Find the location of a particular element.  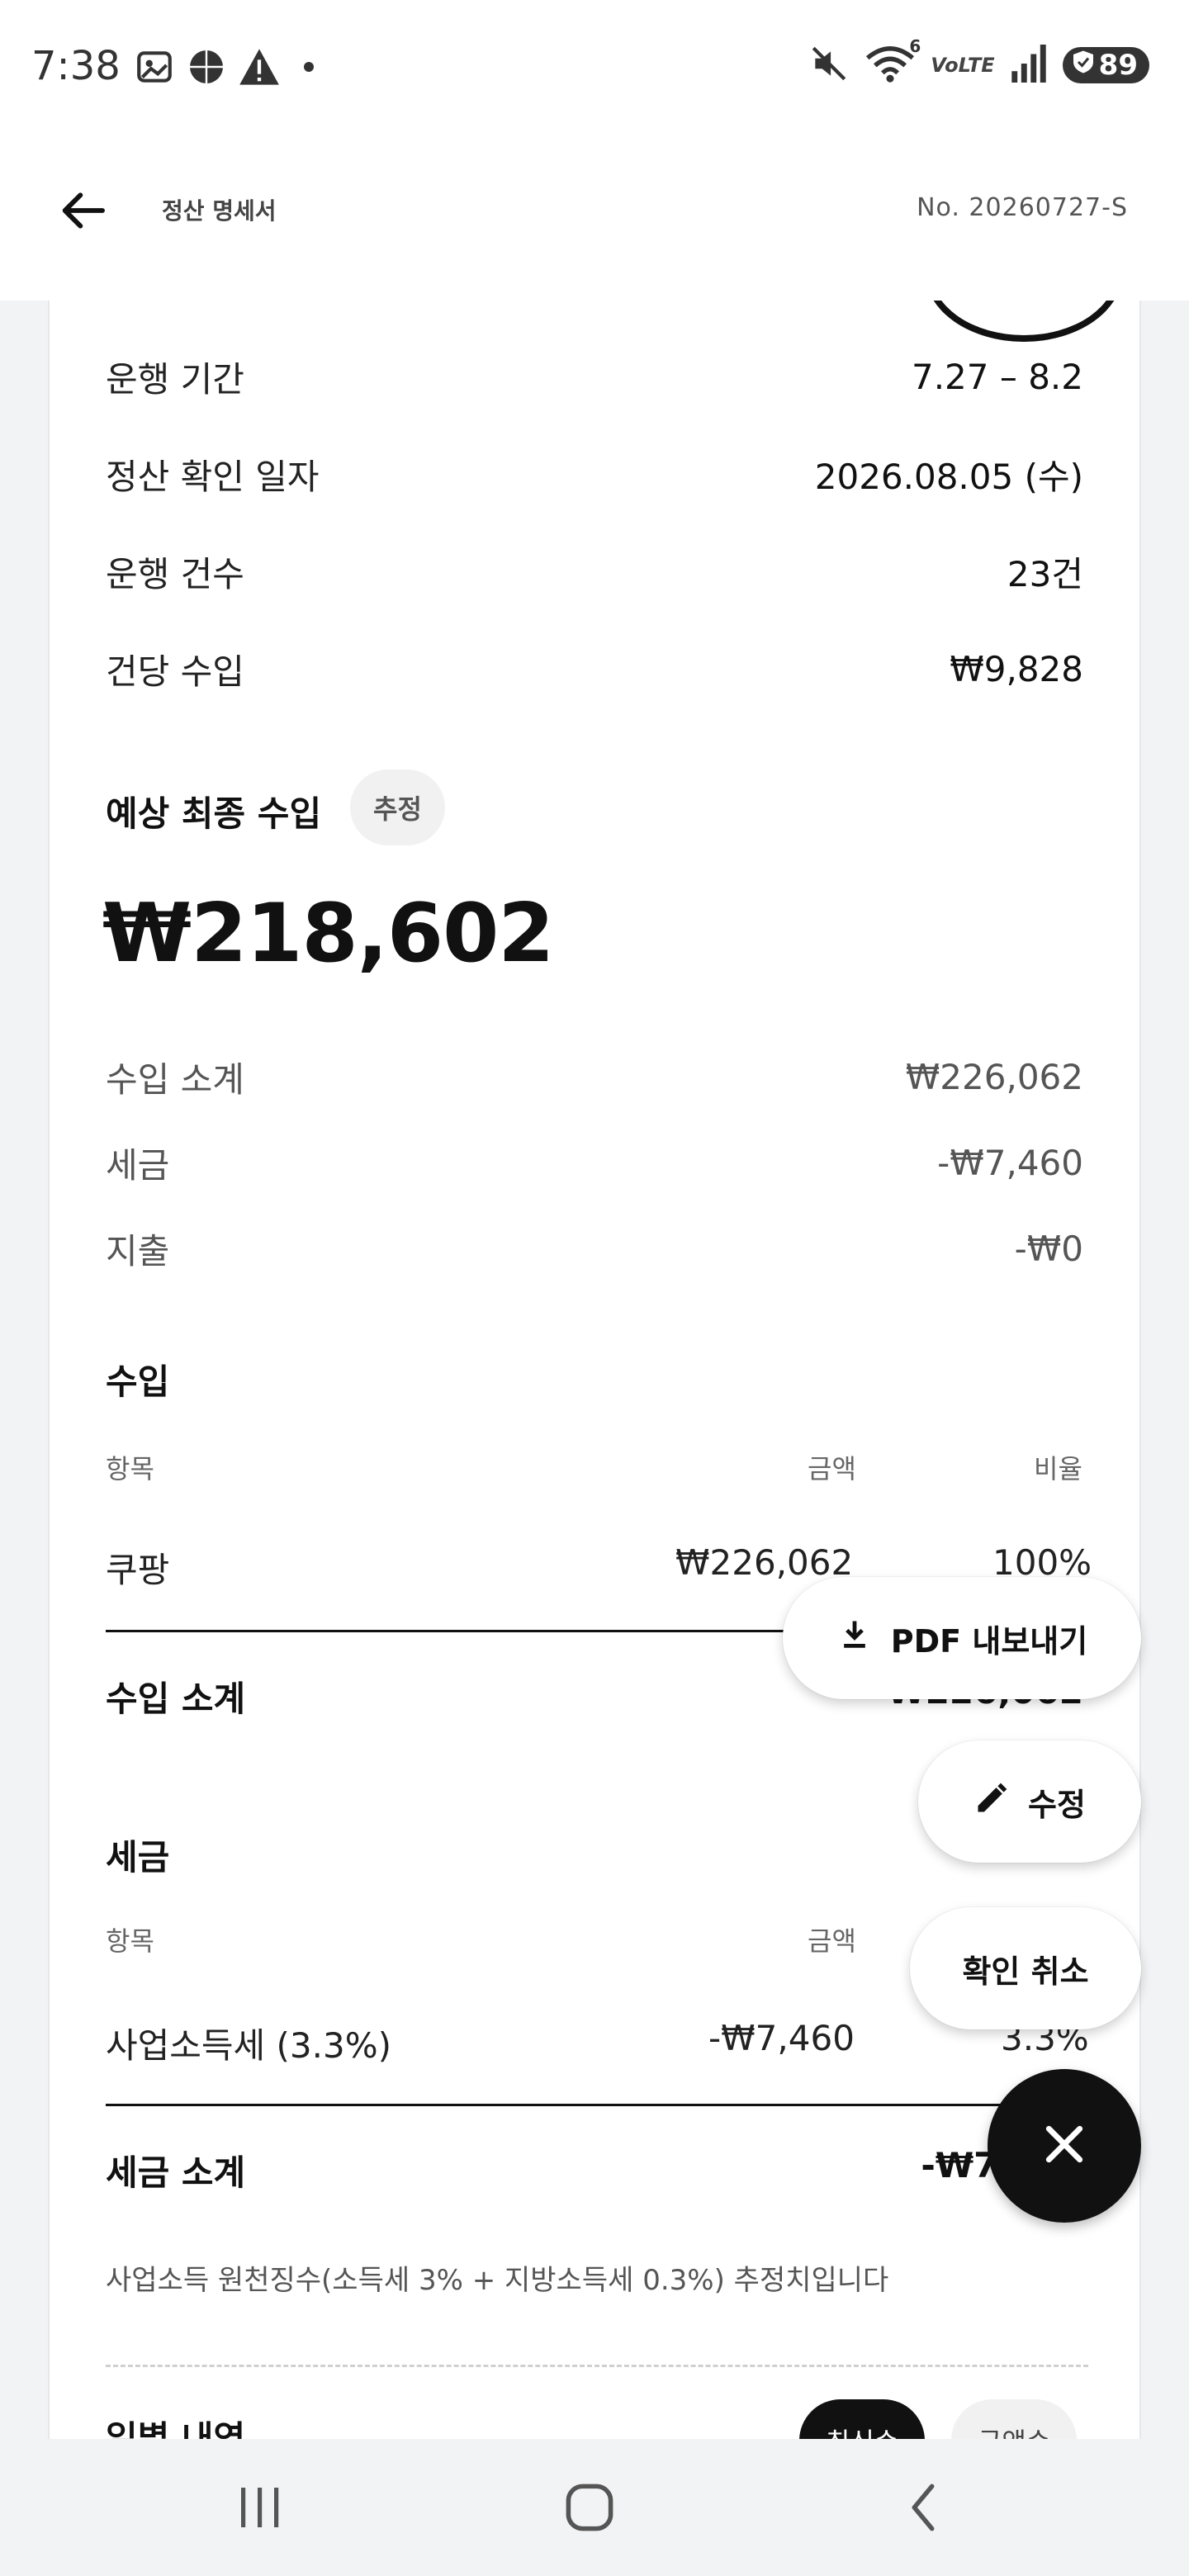

tax-col-item: 항목 is located at coordinates (130, 1941).